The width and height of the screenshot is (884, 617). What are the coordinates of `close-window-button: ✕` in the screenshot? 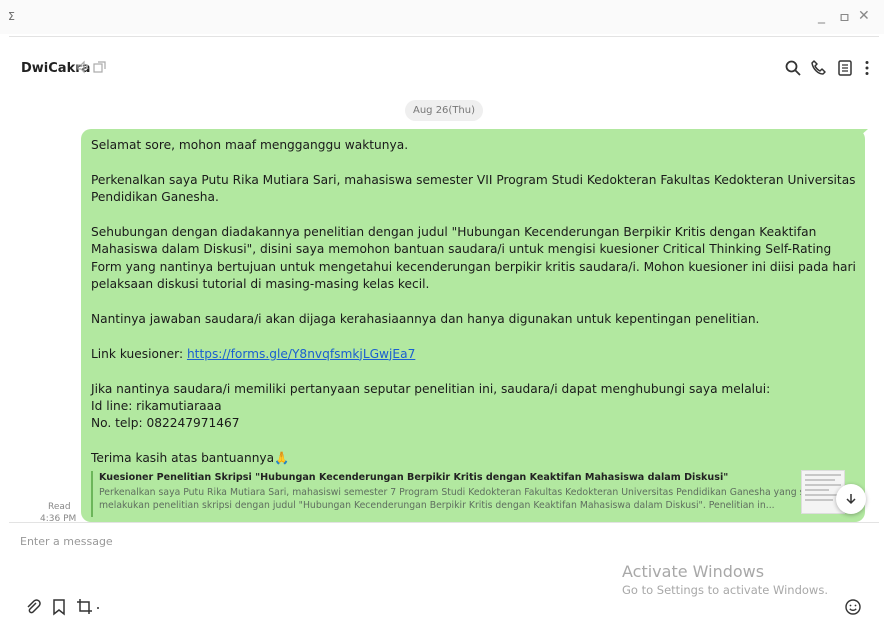 It's located at (864, 16).